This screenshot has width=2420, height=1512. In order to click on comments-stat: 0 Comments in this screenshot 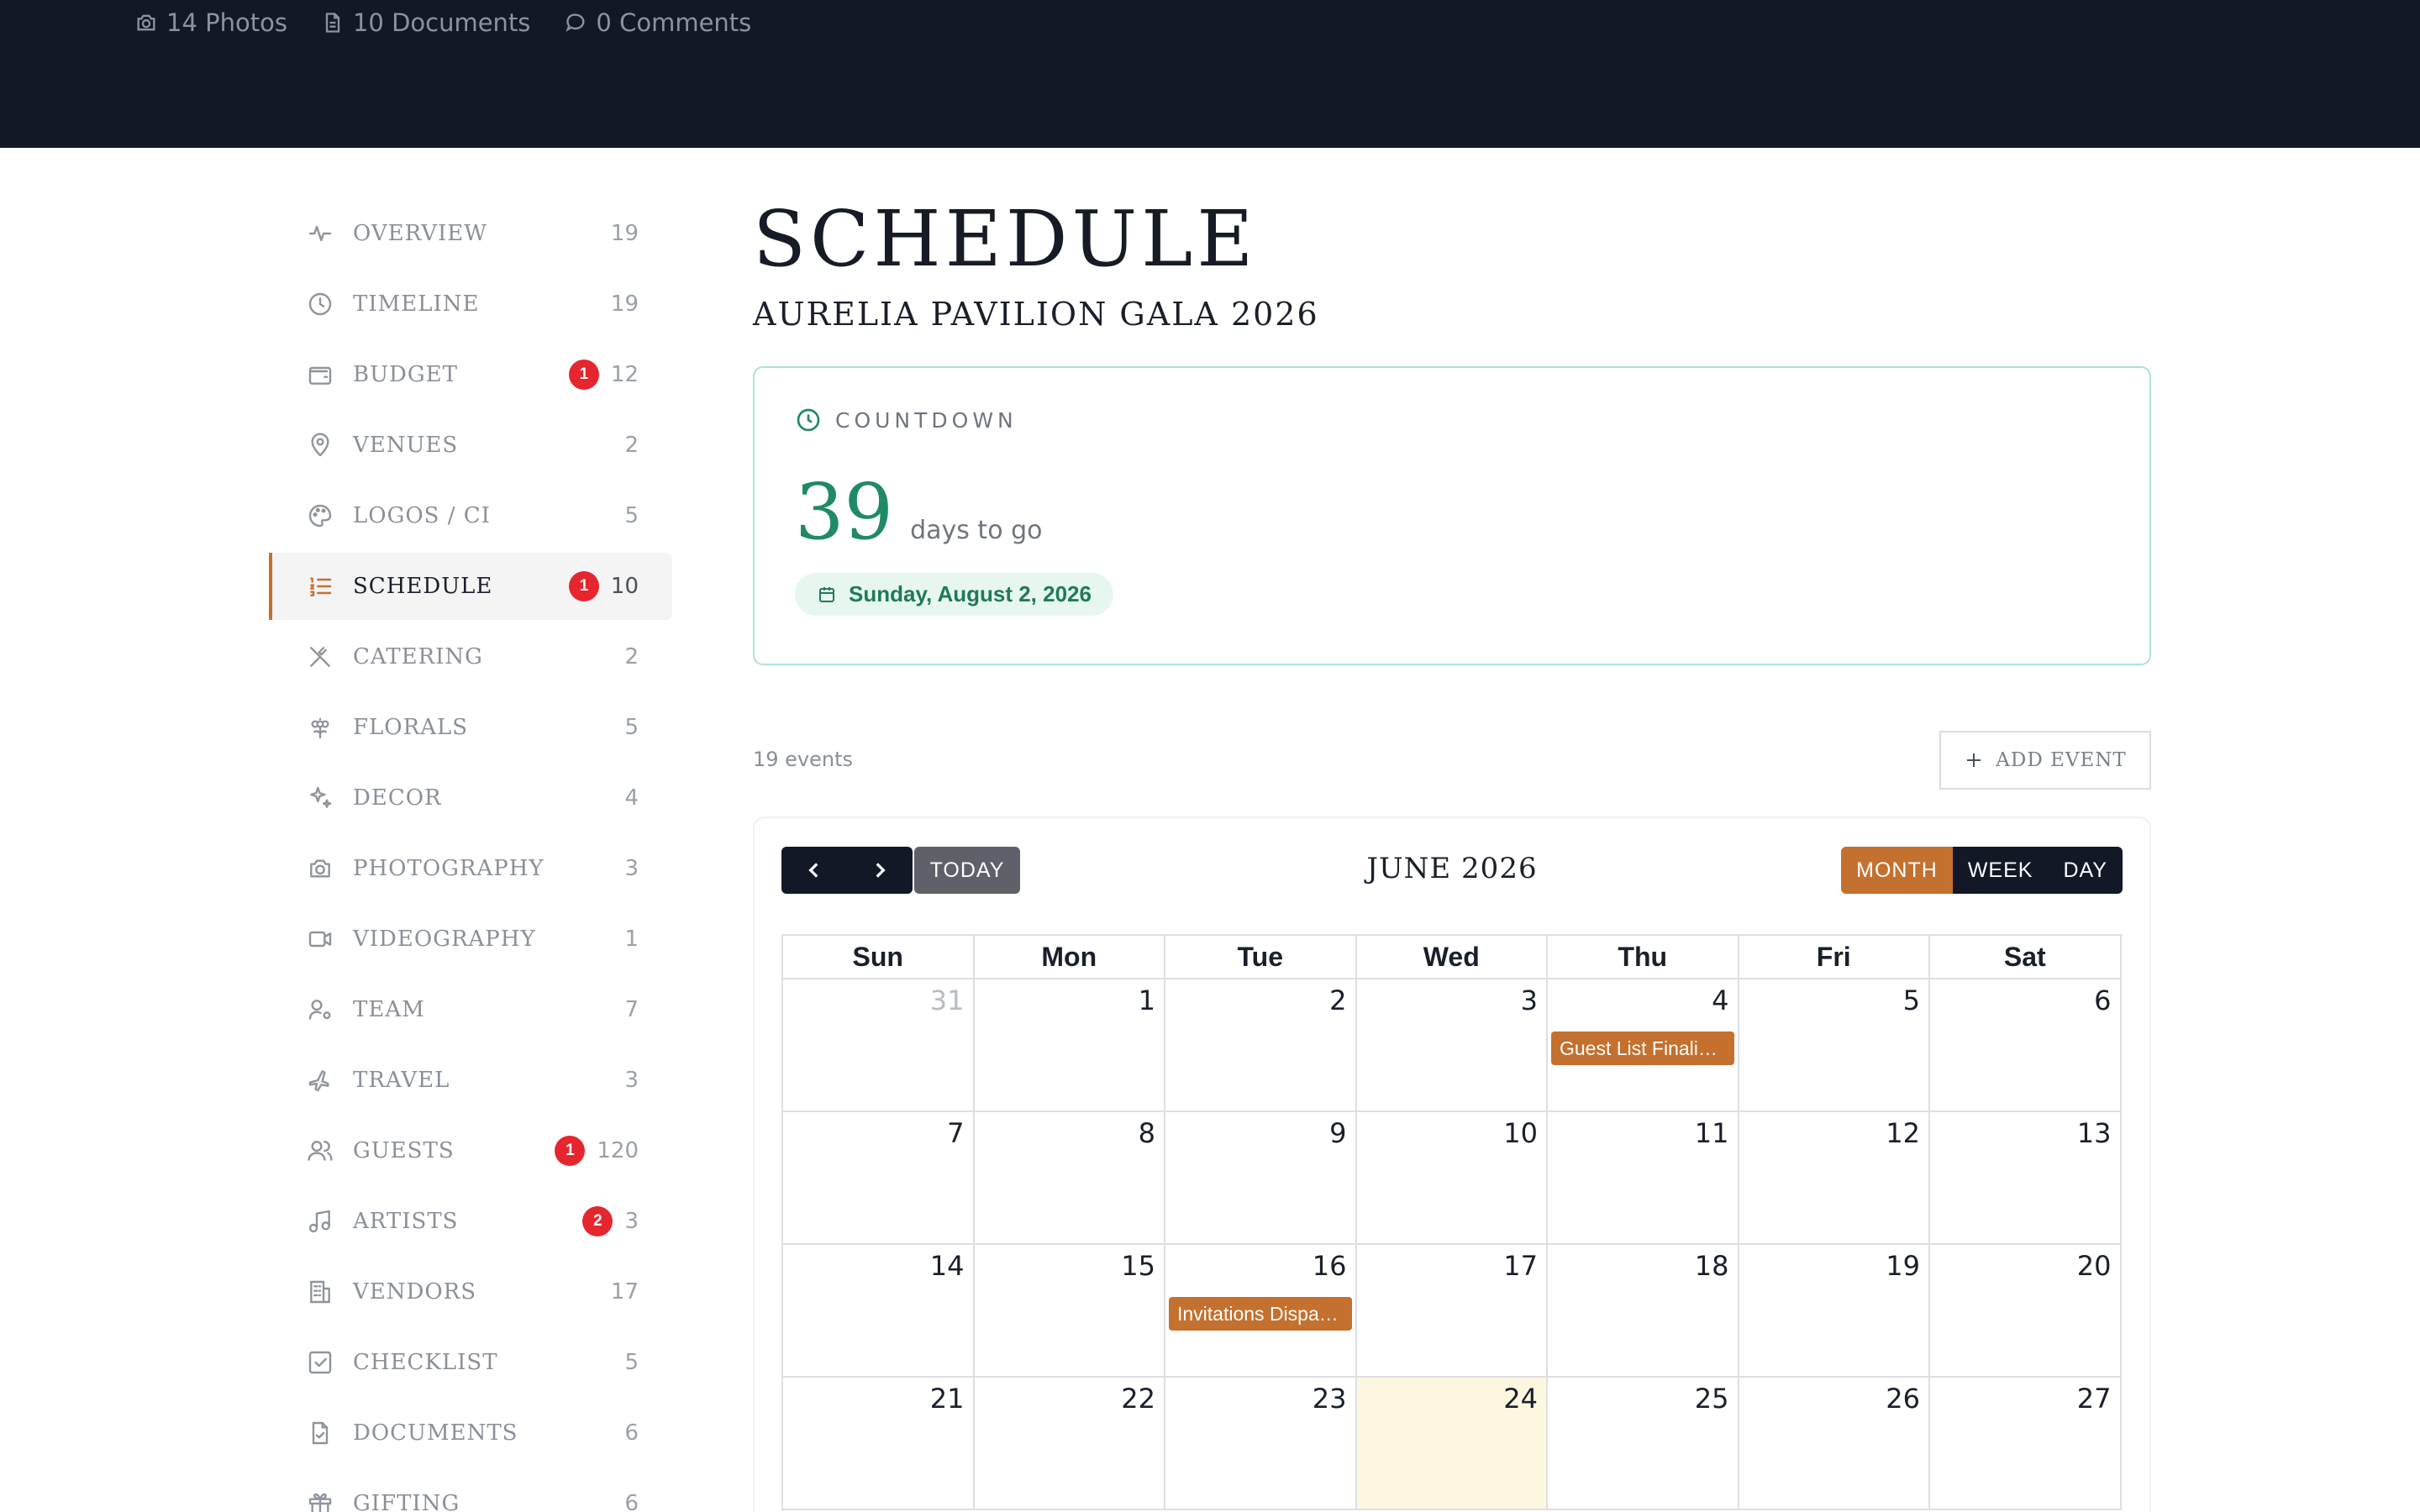, I will do `click(658, 22)`.